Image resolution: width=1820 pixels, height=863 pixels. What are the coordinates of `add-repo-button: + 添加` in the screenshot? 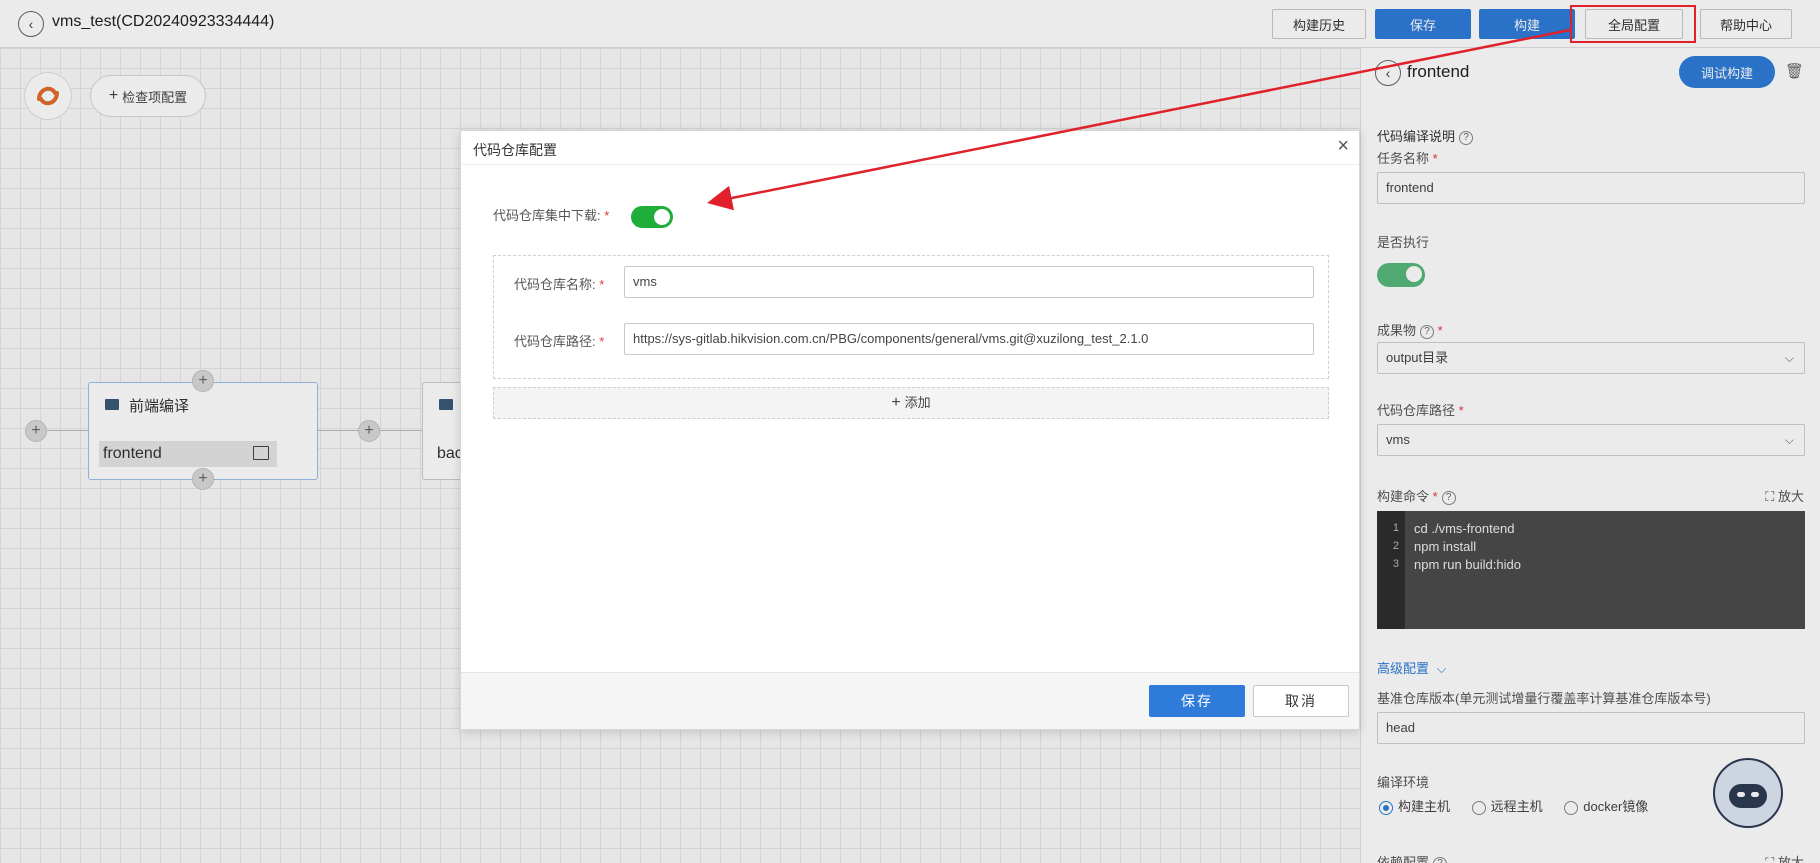 It's located at (911, 403).